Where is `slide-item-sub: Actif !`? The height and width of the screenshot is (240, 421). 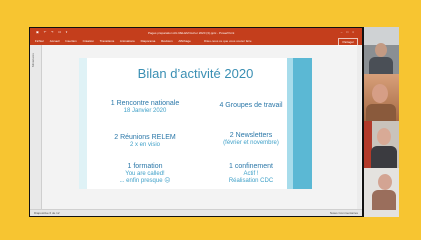
slide-item-sub: Actif ! is located at coordinates (251, 174).